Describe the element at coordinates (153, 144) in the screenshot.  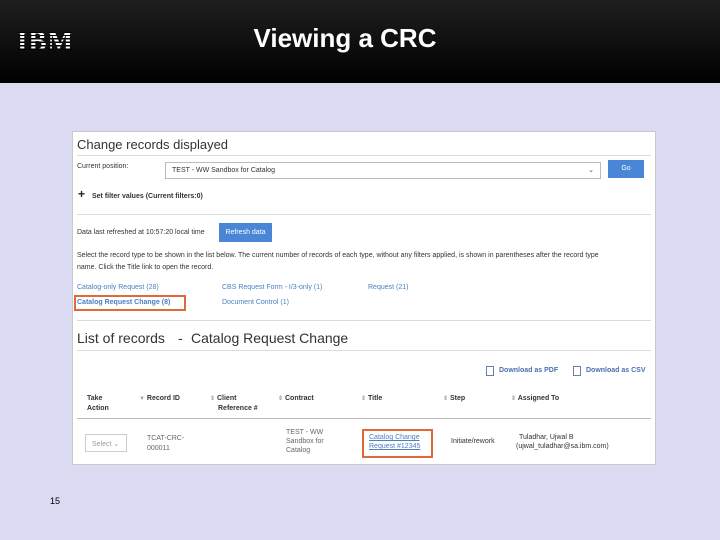
I see `page-heading: Change records displayed` at that location.